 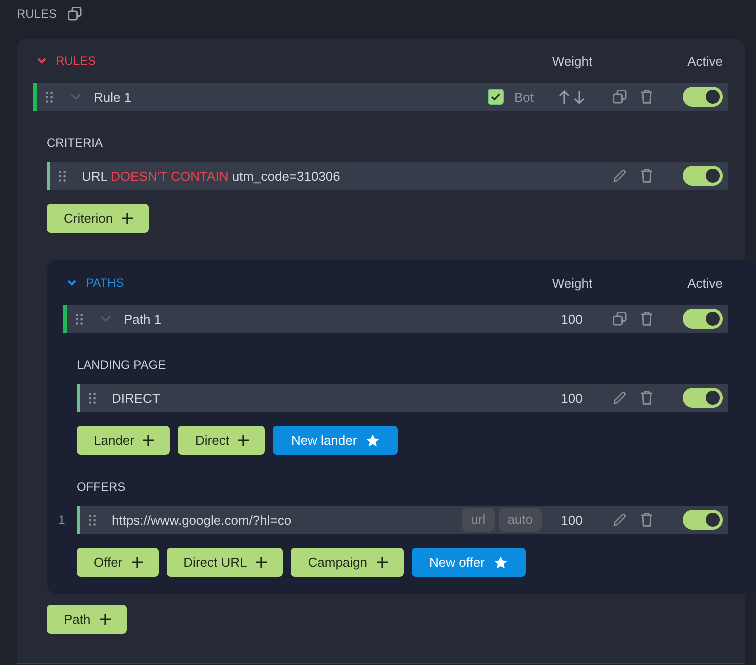 I want to click on offer-row: https://www.google.com/?hl=co url auto 100, so click(x=402, y=520).